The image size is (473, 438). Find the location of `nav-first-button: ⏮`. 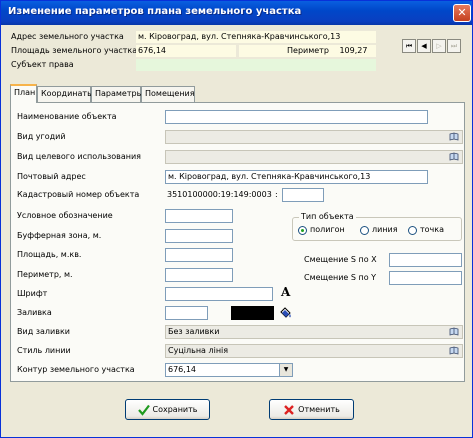

nav-first-button: ⏮ is located at coordinates (409, 46).